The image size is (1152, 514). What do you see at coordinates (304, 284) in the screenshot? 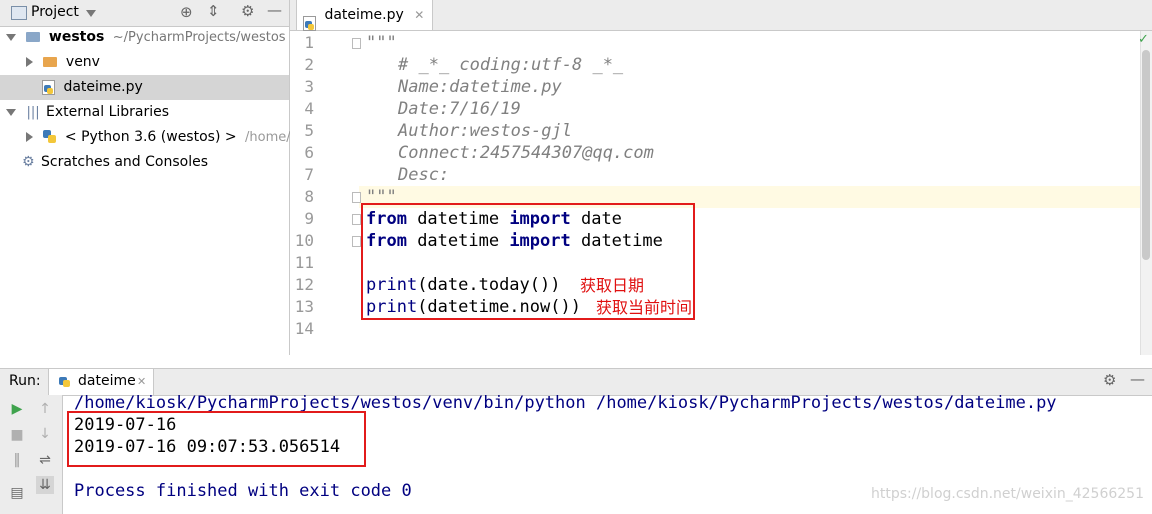
I see `line-number: 12` at bounding box center [304, 284].